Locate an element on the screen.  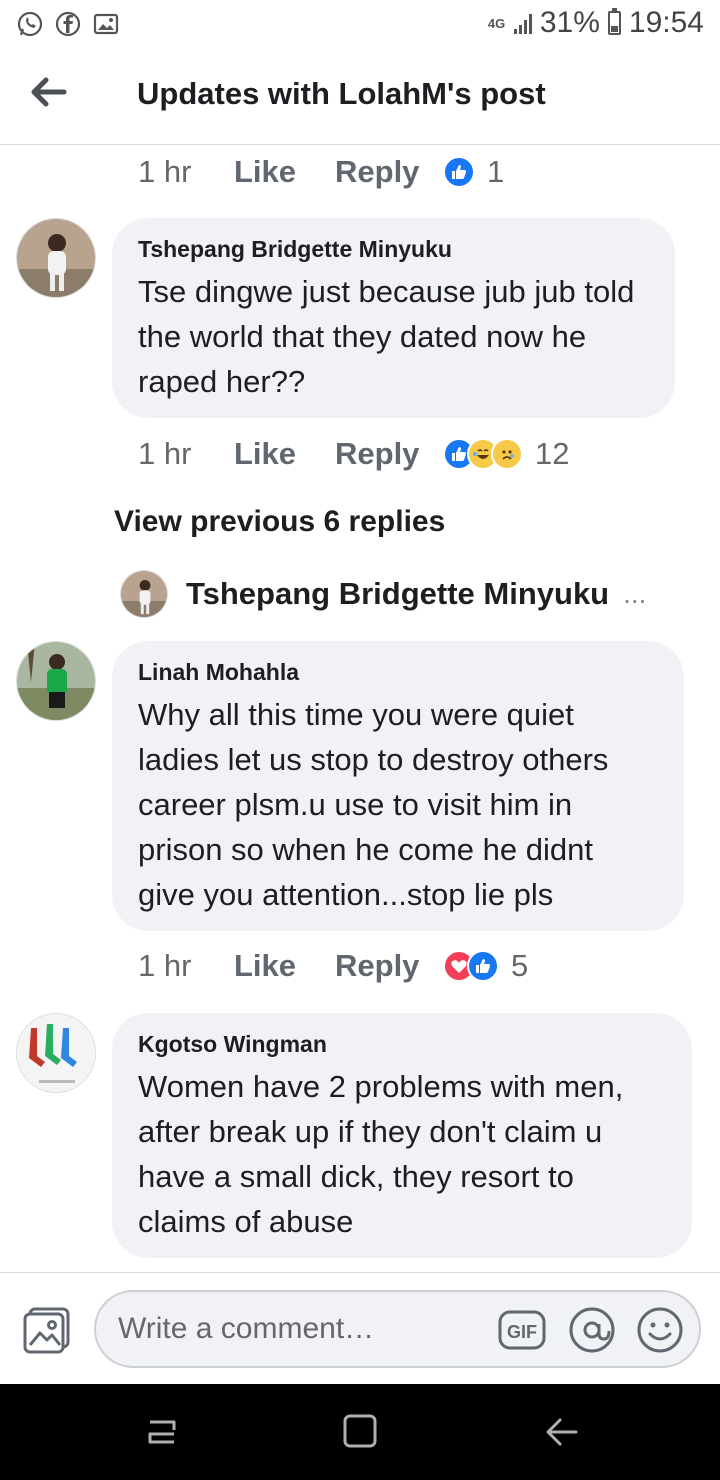
whatsapp-icon is located at coordinates (30, 24).